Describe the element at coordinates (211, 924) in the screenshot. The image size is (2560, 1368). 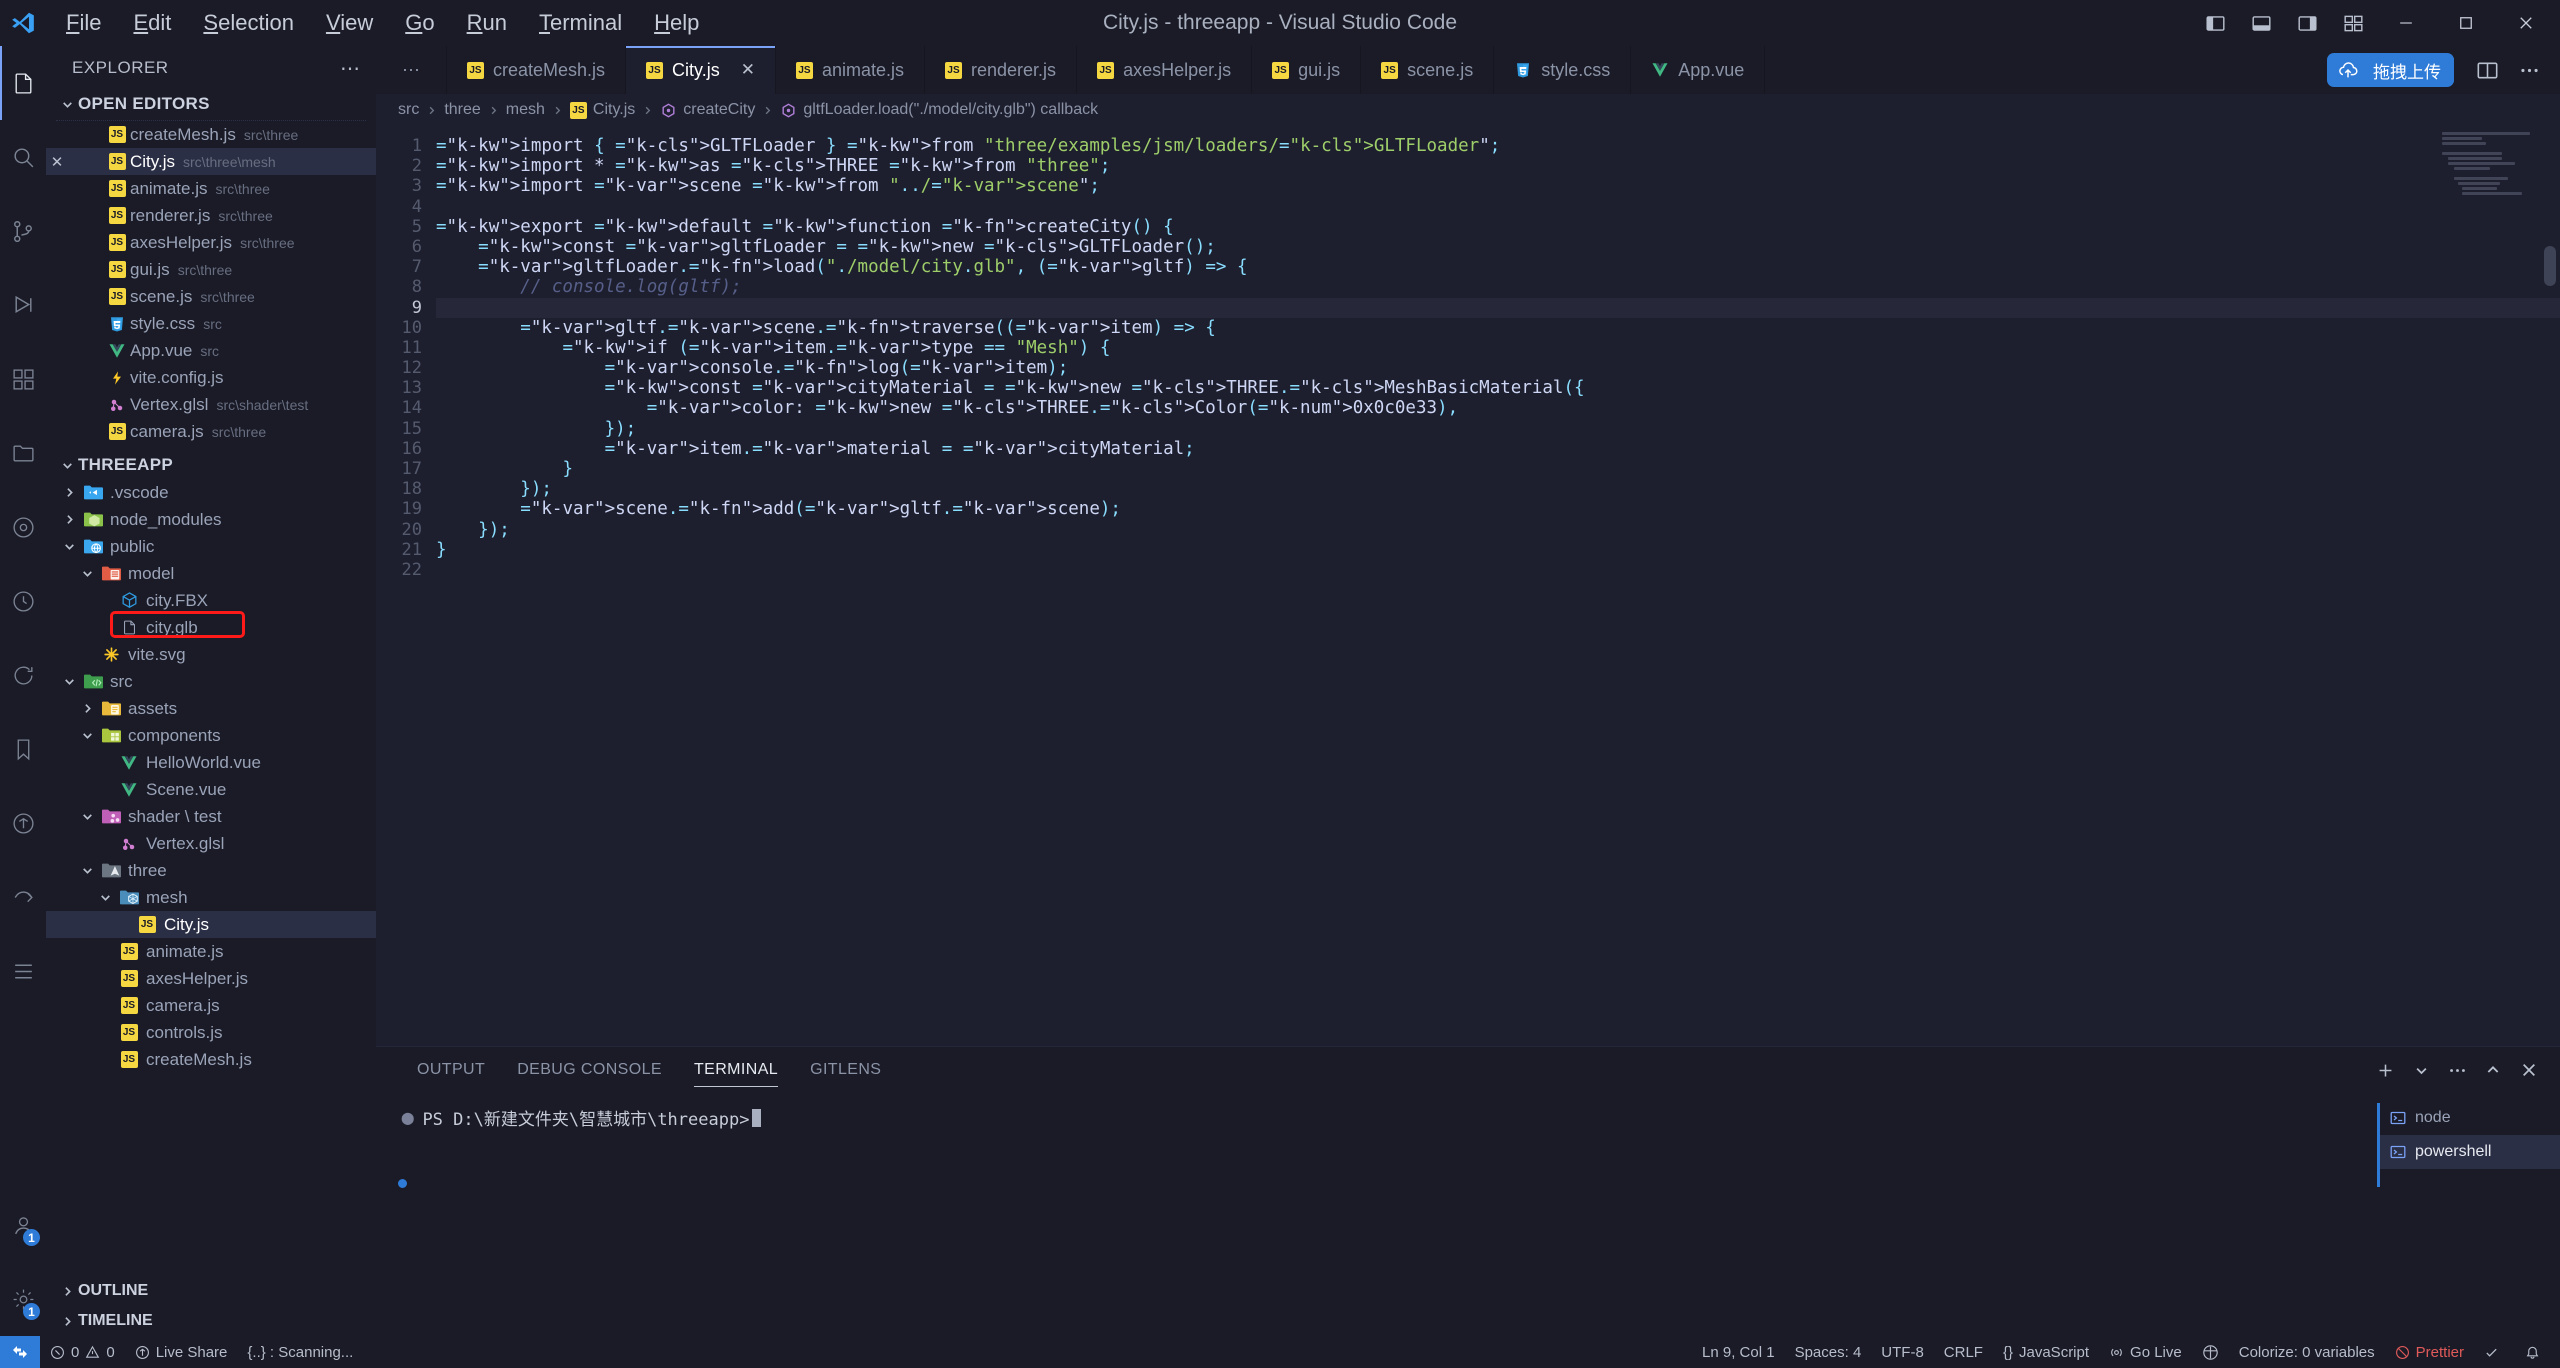
I see `tree-file: JS City.js` at that location.